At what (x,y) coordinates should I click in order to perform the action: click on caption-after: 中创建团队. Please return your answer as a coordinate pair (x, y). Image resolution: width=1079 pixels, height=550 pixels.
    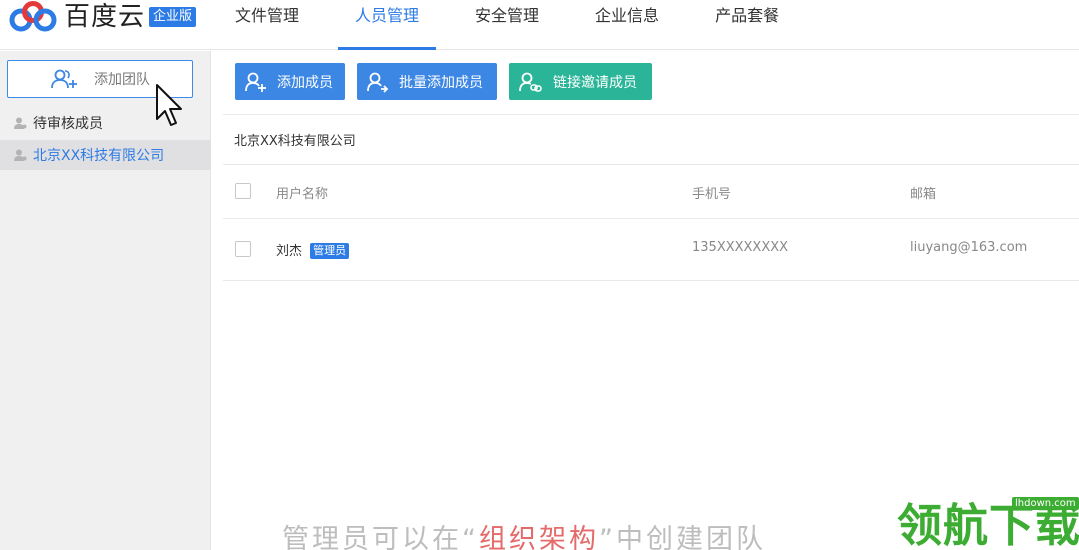
    Looking at the image, I should click on (691, 537).